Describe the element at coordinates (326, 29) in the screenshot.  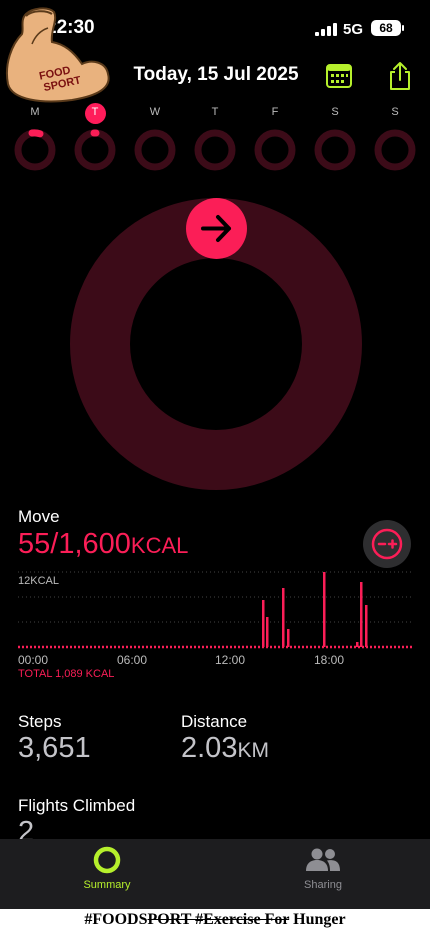
I see `signal-icon` at that location.